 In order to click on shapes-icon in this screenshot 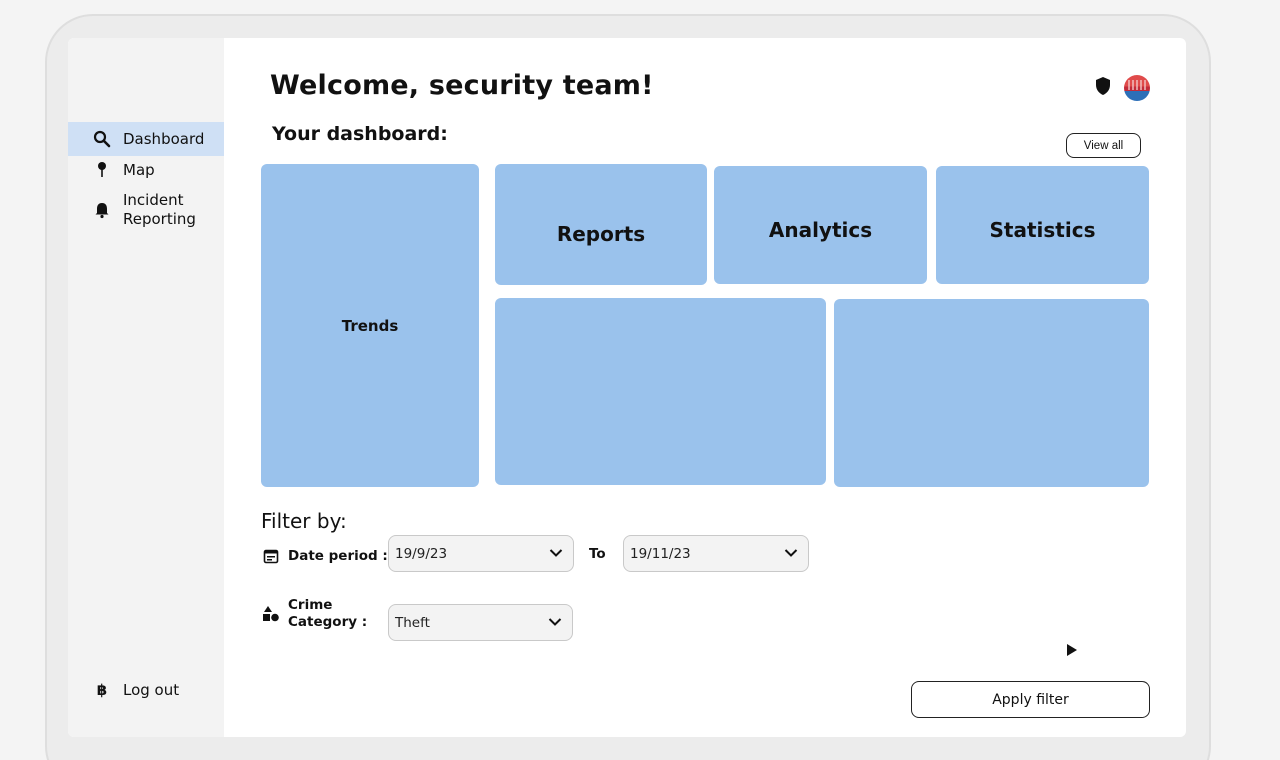, I will do `click(271, 614)`.